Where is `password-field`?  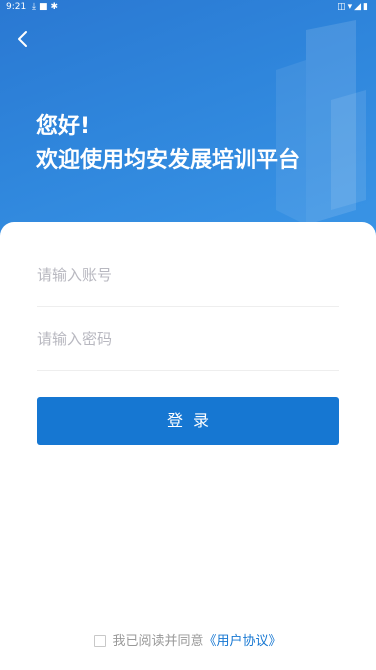
password-field is located at coordinates (188, 339).